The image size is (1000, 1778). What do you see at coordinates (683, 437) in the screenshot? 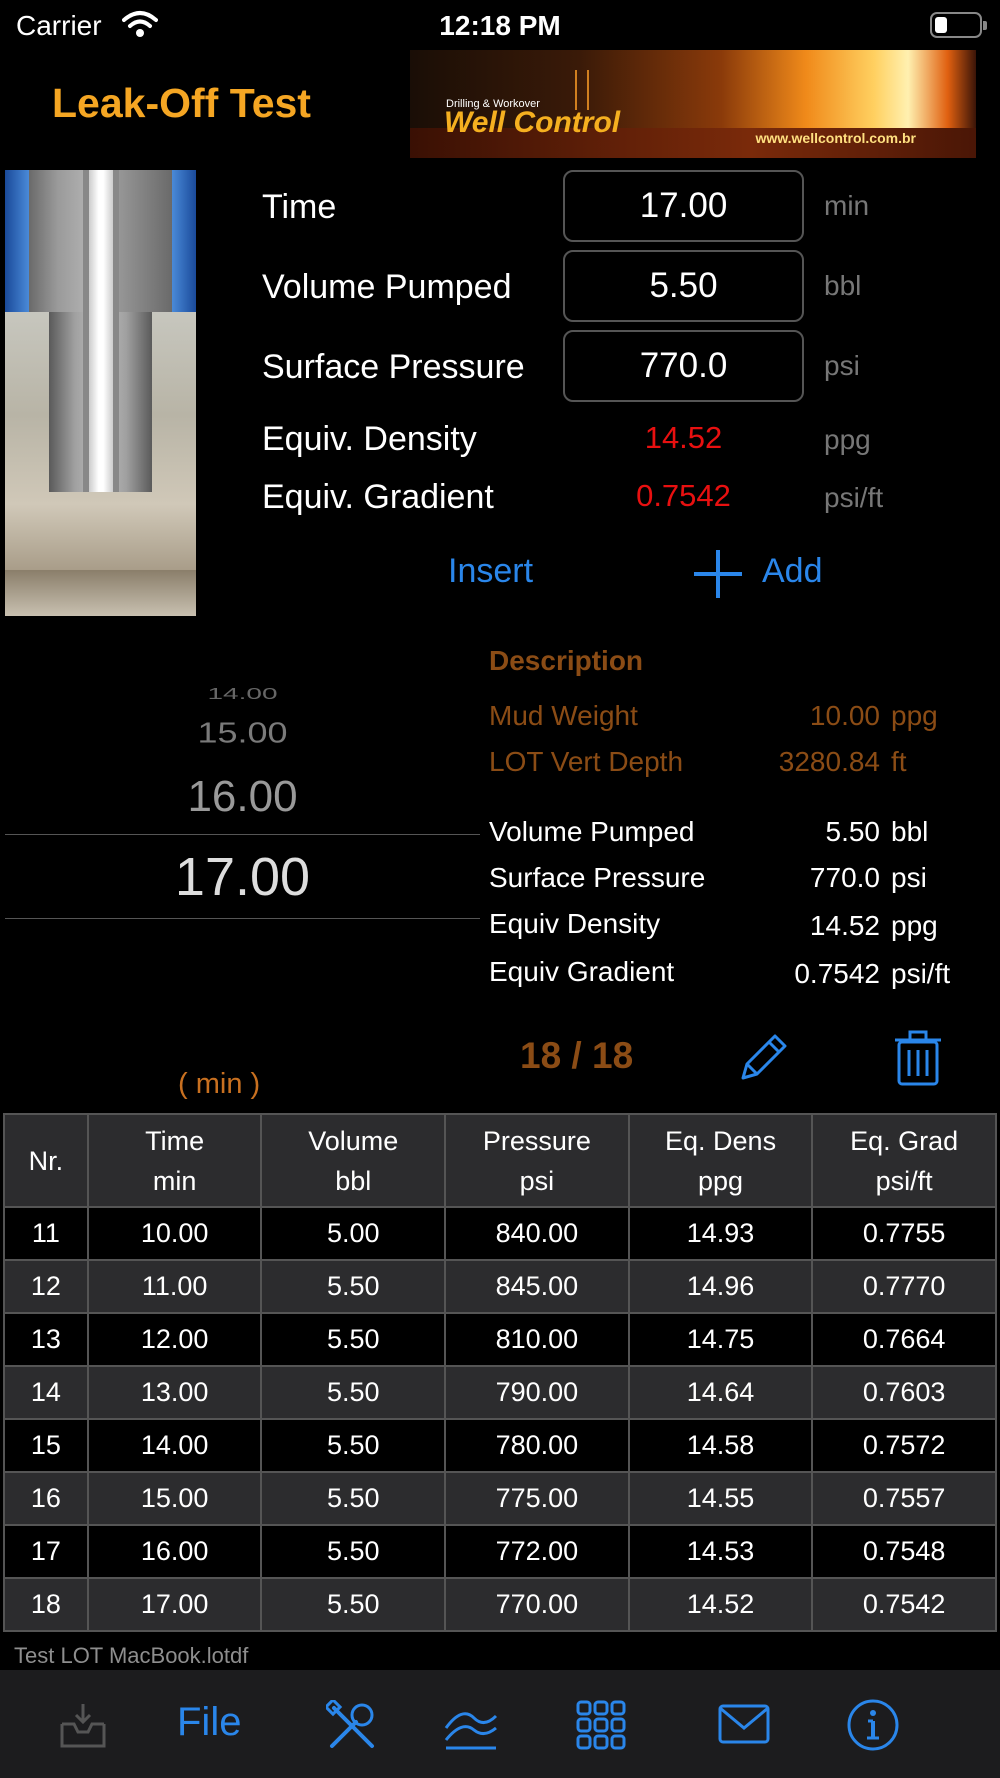
I see `density-value: 14.52` at bounding box center [683, 437].